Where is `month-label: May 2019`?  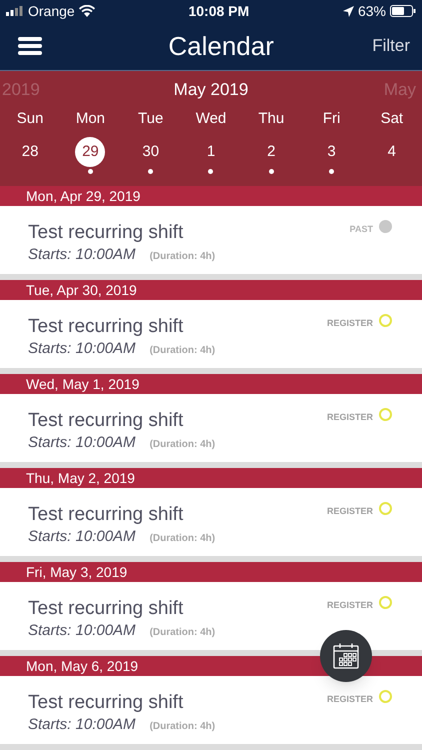 month-label: May 2019 is located at coordinates (211, 90).